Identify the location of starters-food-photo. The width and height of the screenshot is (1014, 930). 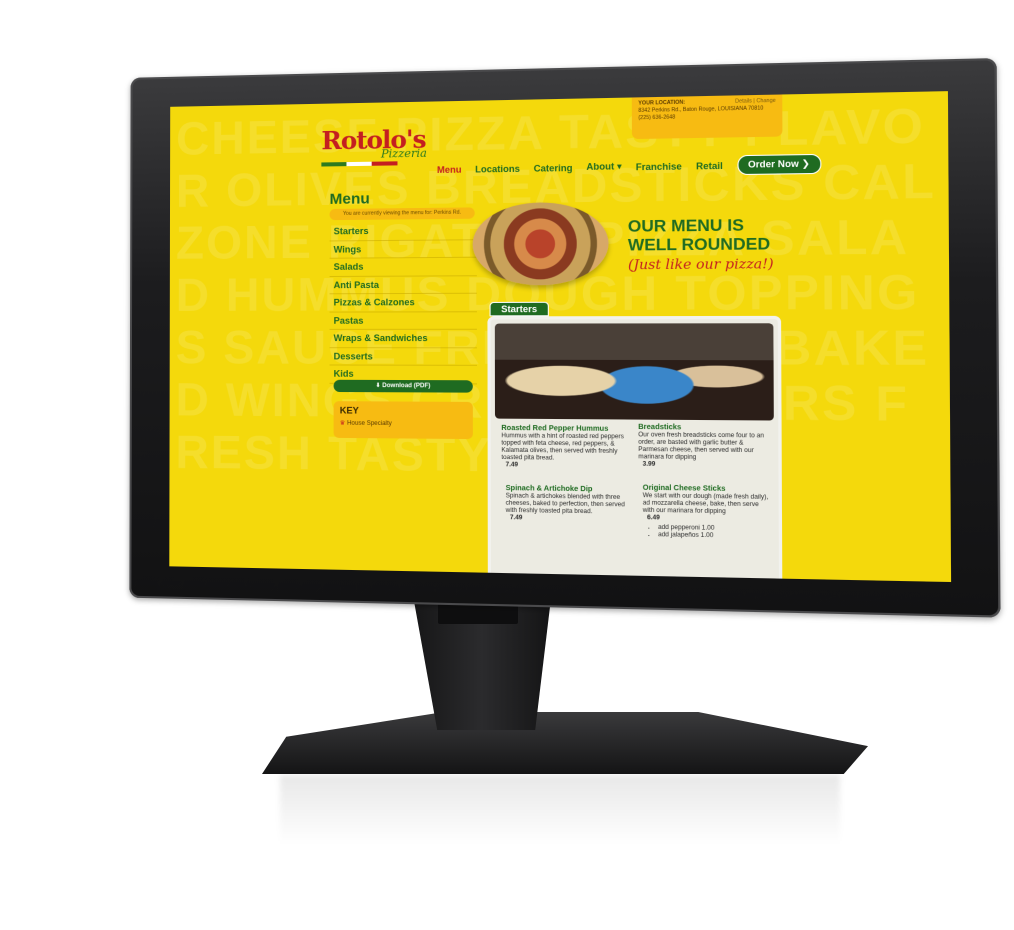
(634, 371).